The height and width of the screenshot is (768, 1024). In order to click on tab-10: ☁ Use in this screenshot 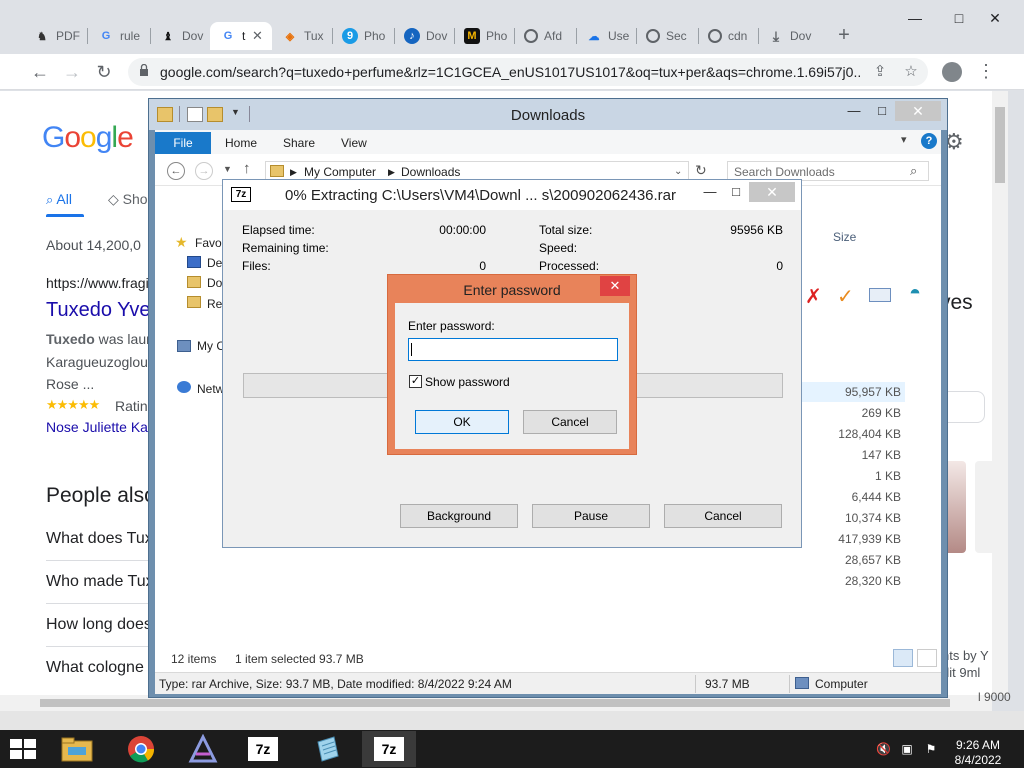, I will do `click(606, 36)`.